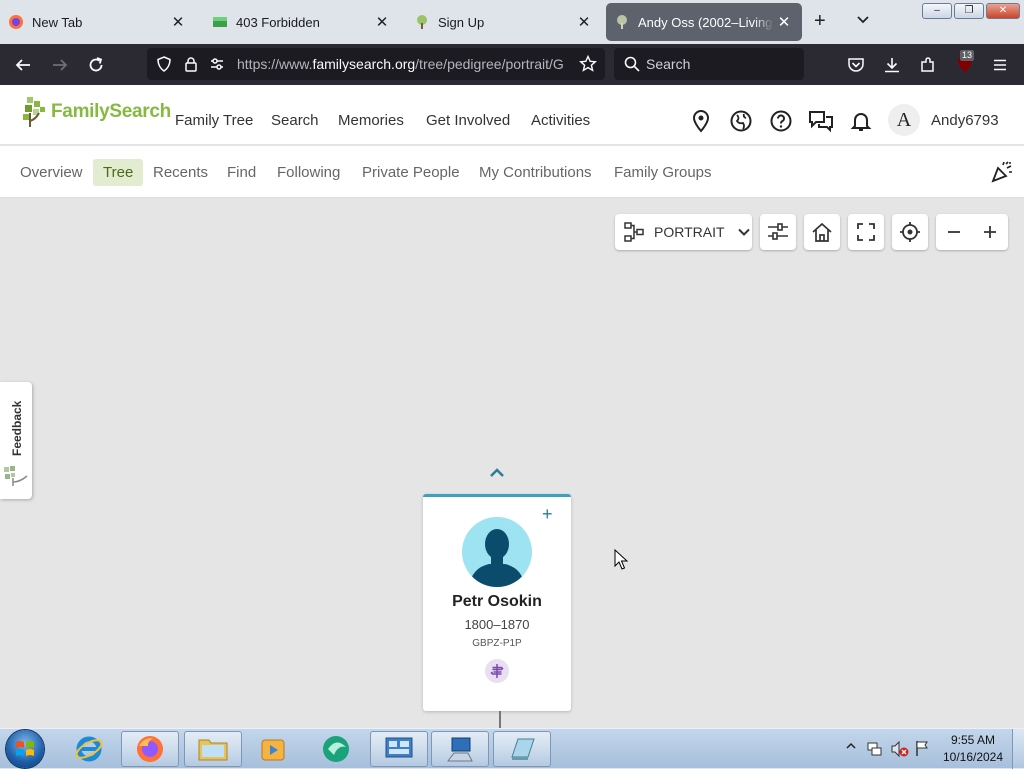 Image resolution: width=1024 pixels, height=769 pixels. Describe the element at coordinates (923, 748) in the screenshot. I see `flag-icon` at that location.